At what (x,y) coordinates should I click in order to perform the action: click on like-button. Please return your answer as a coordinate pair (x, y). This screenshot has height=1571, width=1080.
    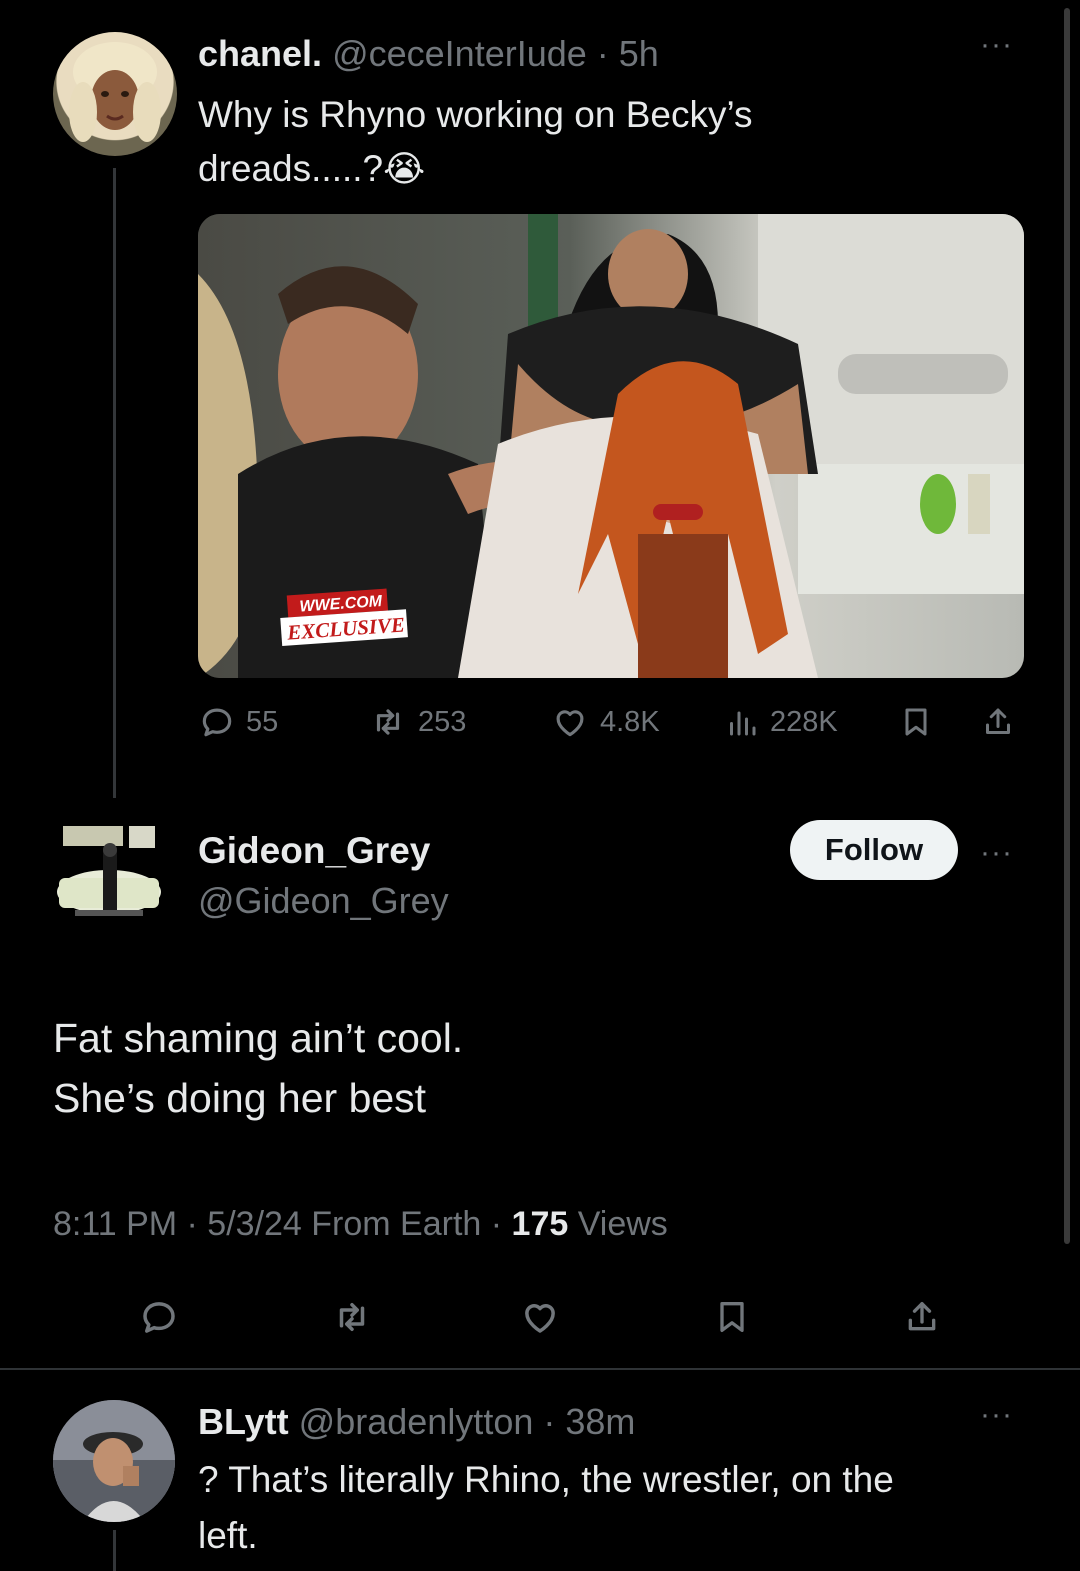
    Looking at the image, I should click on (540, 1317).